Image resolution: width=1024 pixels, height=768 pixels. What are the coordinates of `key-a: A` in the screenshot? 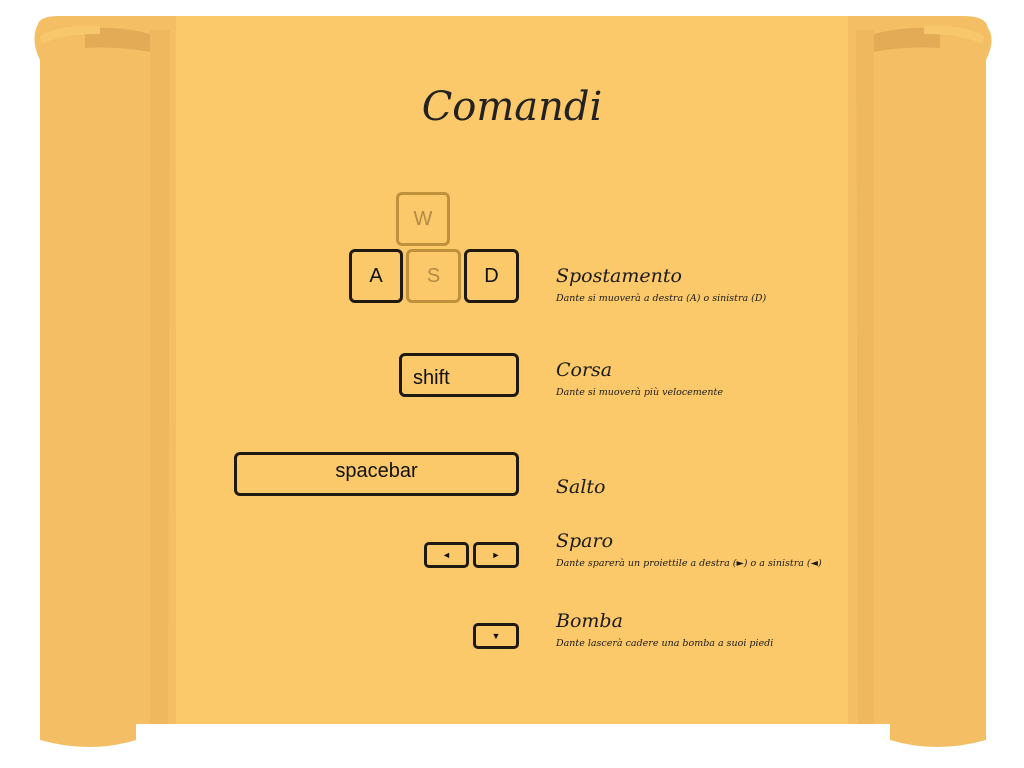 It's located at (376, 276).